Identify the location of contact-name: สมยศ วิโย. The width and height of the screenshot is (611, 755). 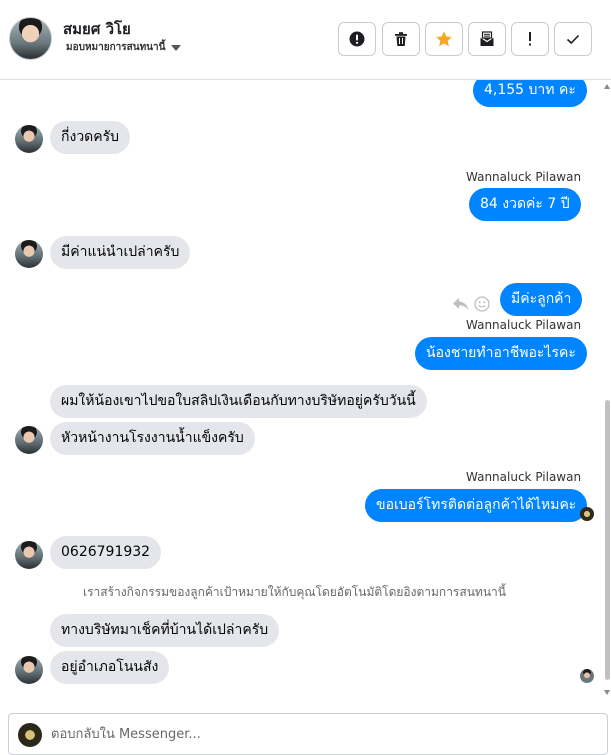
(97, 29).